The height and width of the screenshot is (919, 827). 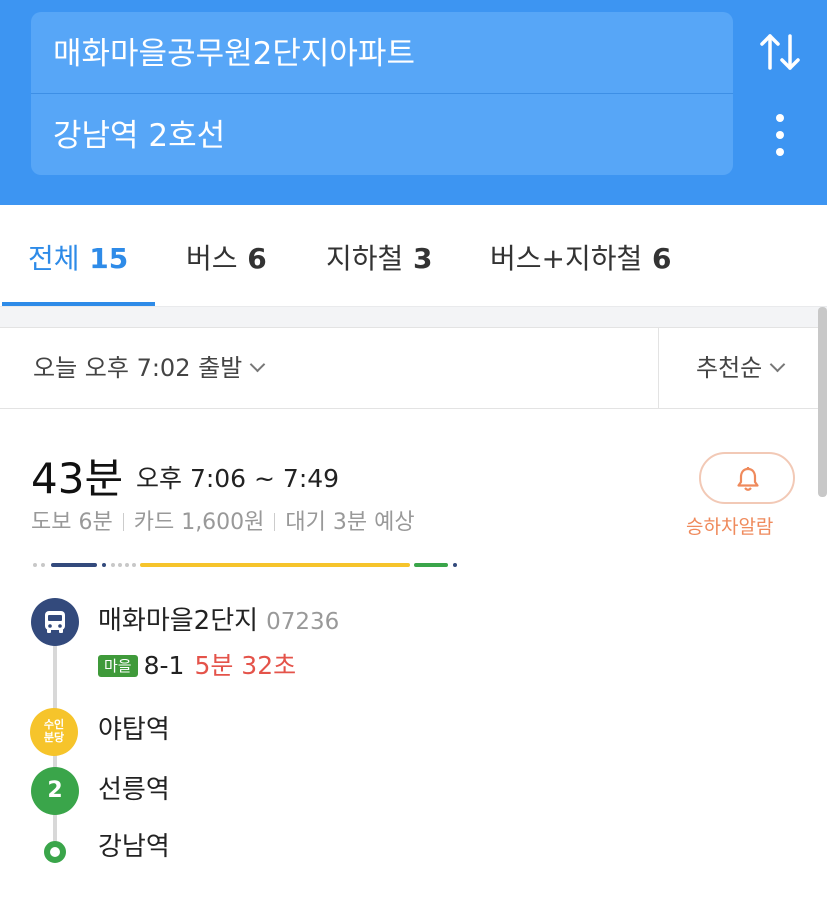 What do you see at coordinates (234, 54) in the screenshot?
I see `origin-field: 매화마을공무원2단지아파트` at bounding box center [234, 54].